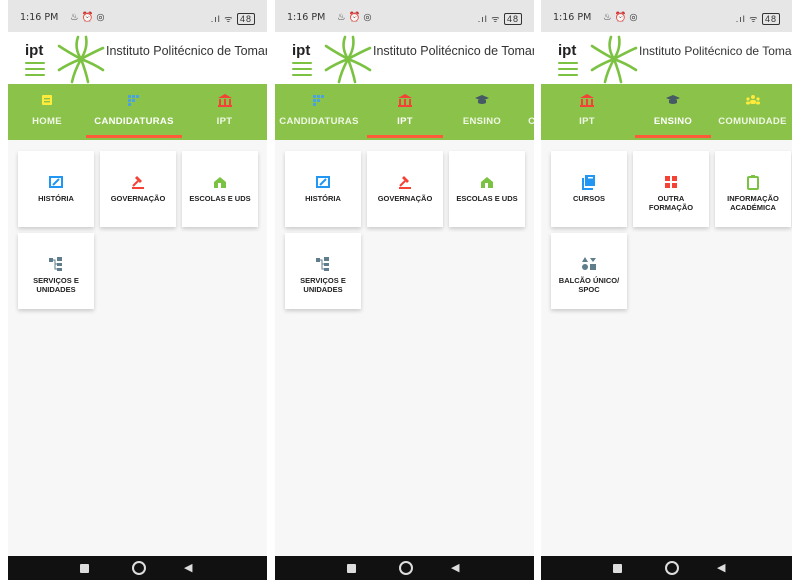 The width and height of the screenshot is (792, 580). I want to click on tab-home: HOME, so click(47, 112).